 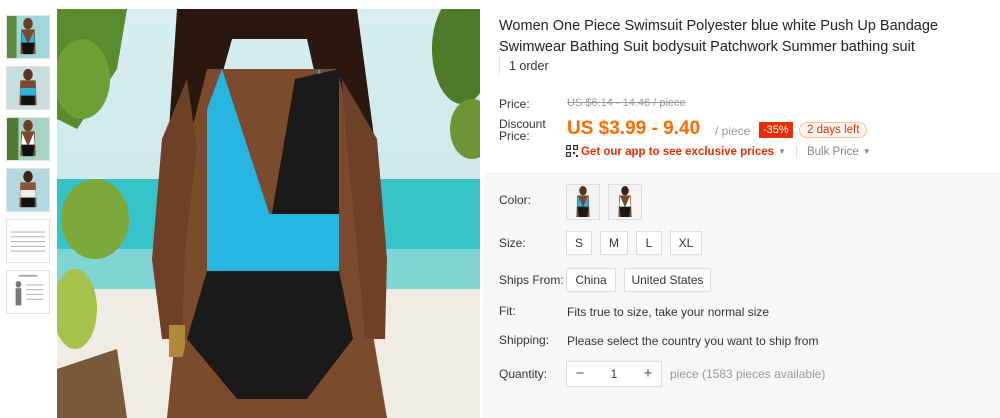 What do you see at coordinates (524, 66) in the screenshot?
I see `order-count: 1 order` at bounding box center [524, 66].